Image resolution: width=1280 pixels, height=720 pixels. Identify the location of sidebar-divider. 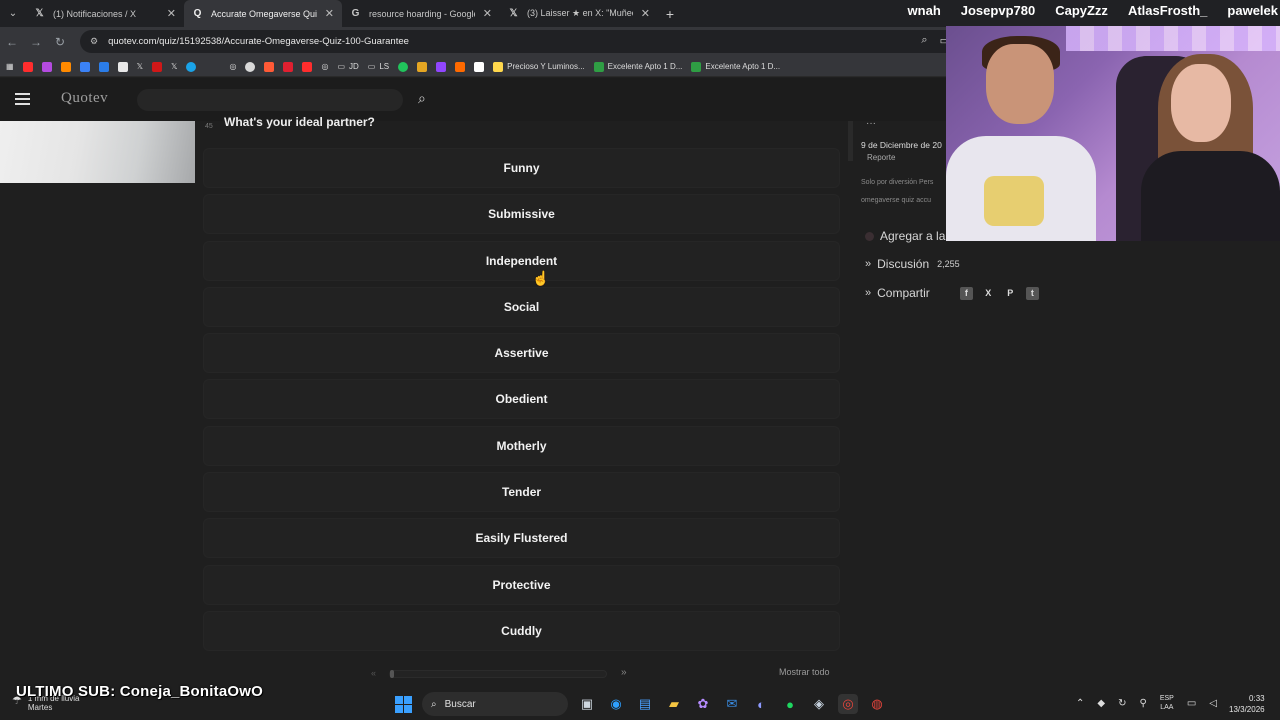
(850, 141).